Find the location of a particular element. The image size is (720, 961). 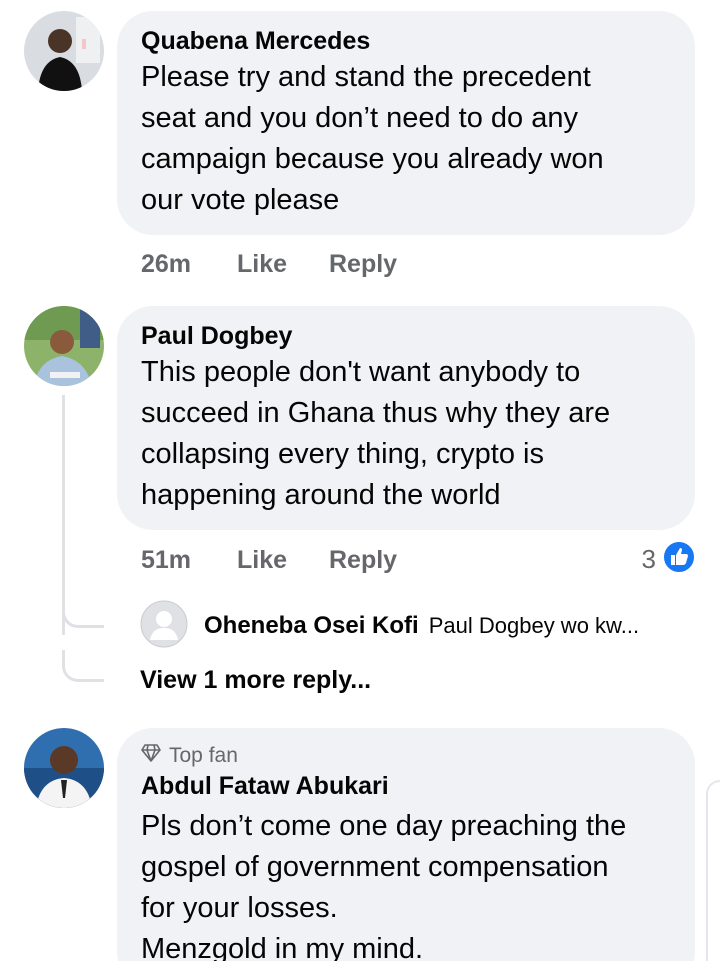

comment-line: happening around the world is located at coordinates (321, 495).